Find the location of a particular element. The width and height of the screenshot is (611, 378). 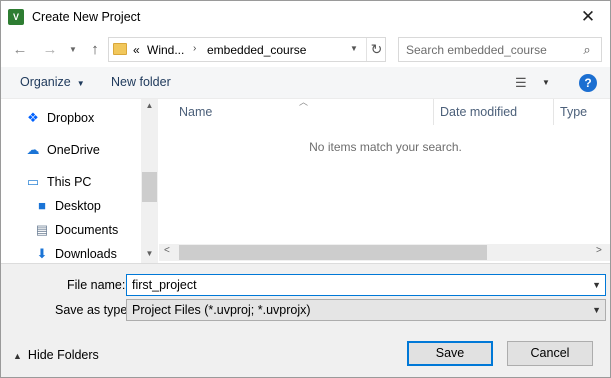

scroll-left-icon: < is located at coordinates (167, 250).